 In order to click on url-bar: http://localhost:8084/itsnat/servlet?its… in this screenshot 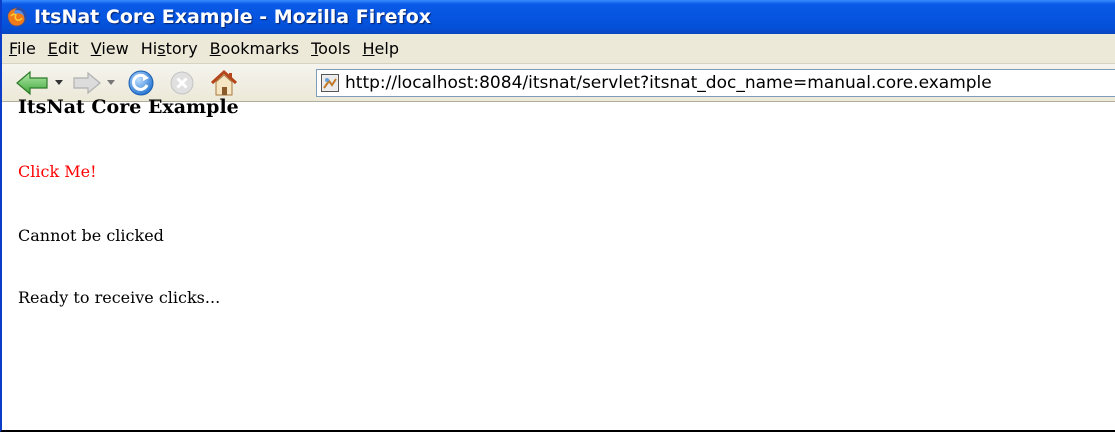, I will do `click(715, 83)`.